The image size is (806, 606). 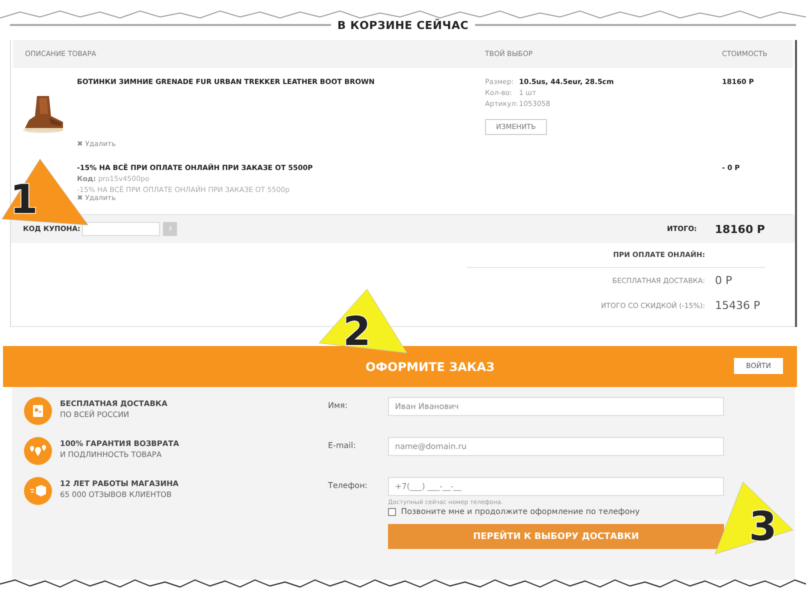 I want to click on summary-value: 15436 Р, so click(x=738, y=305).